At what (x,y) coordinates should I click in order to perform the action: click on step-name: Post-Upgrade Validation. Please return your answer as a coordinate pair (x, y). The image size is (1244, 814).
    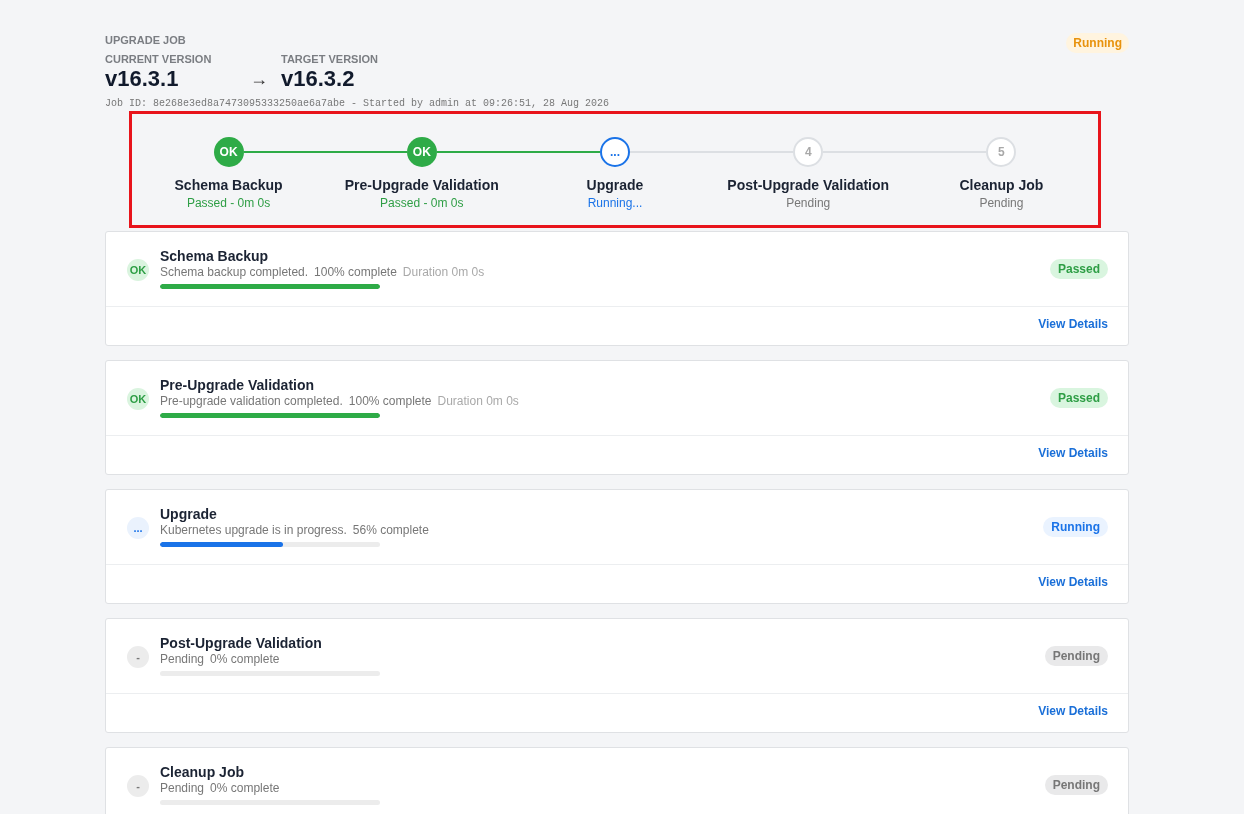
    Looking at the image, I should click on (808, 185).